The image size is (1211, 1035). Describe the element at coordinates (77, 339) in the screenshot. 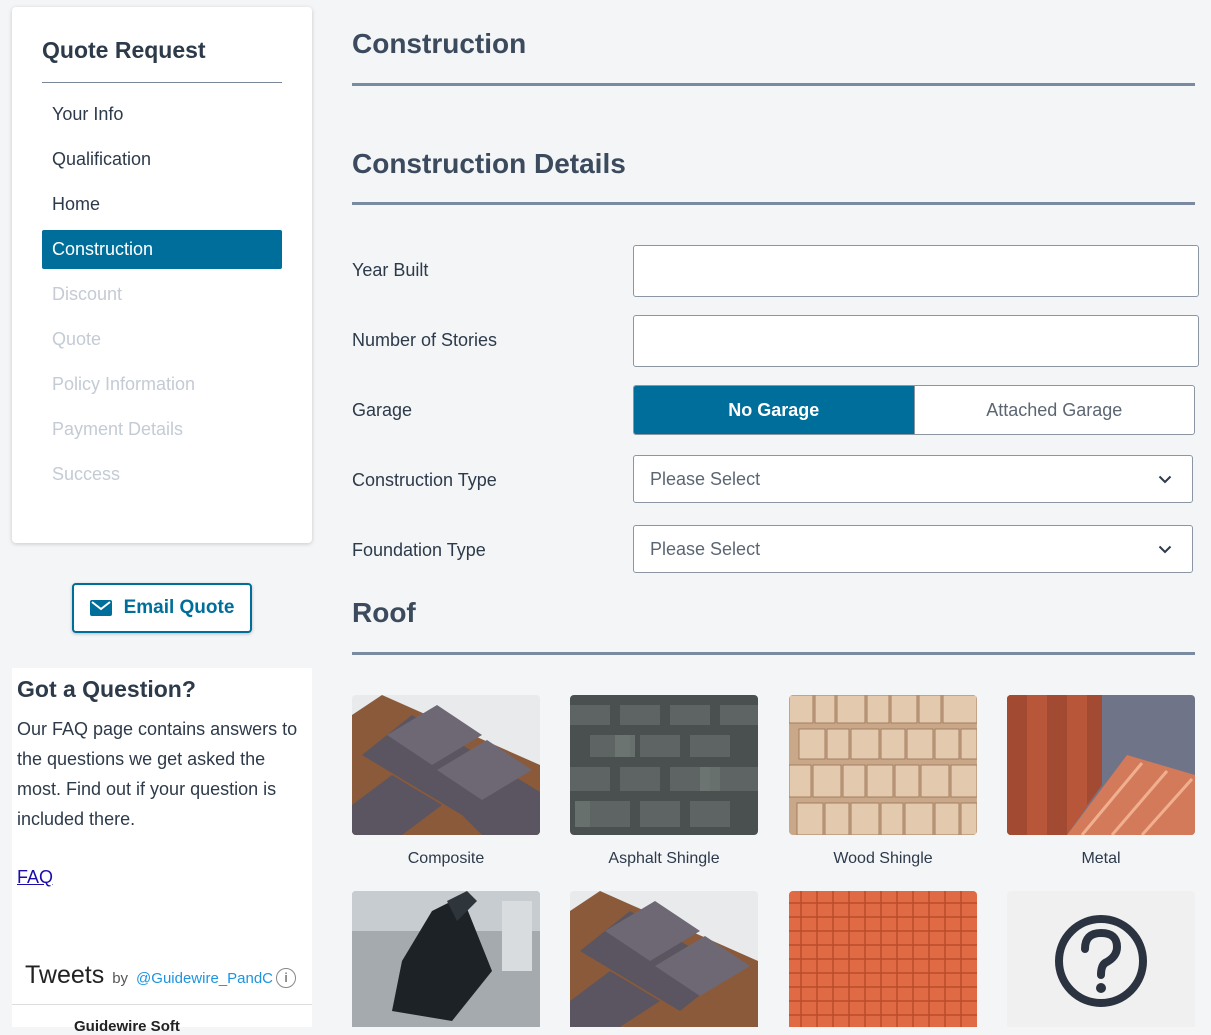

I see `nav-item-quote: Quote` at that location.